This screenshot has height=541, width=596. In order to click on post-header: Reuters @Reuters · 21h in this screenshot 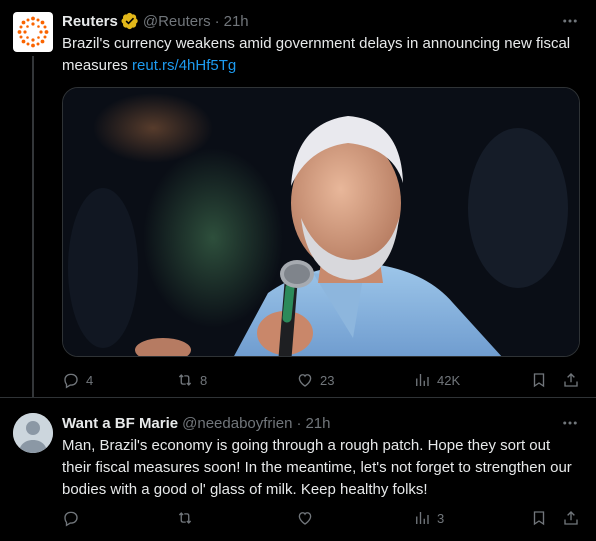, I will do `click(155, 21)`.